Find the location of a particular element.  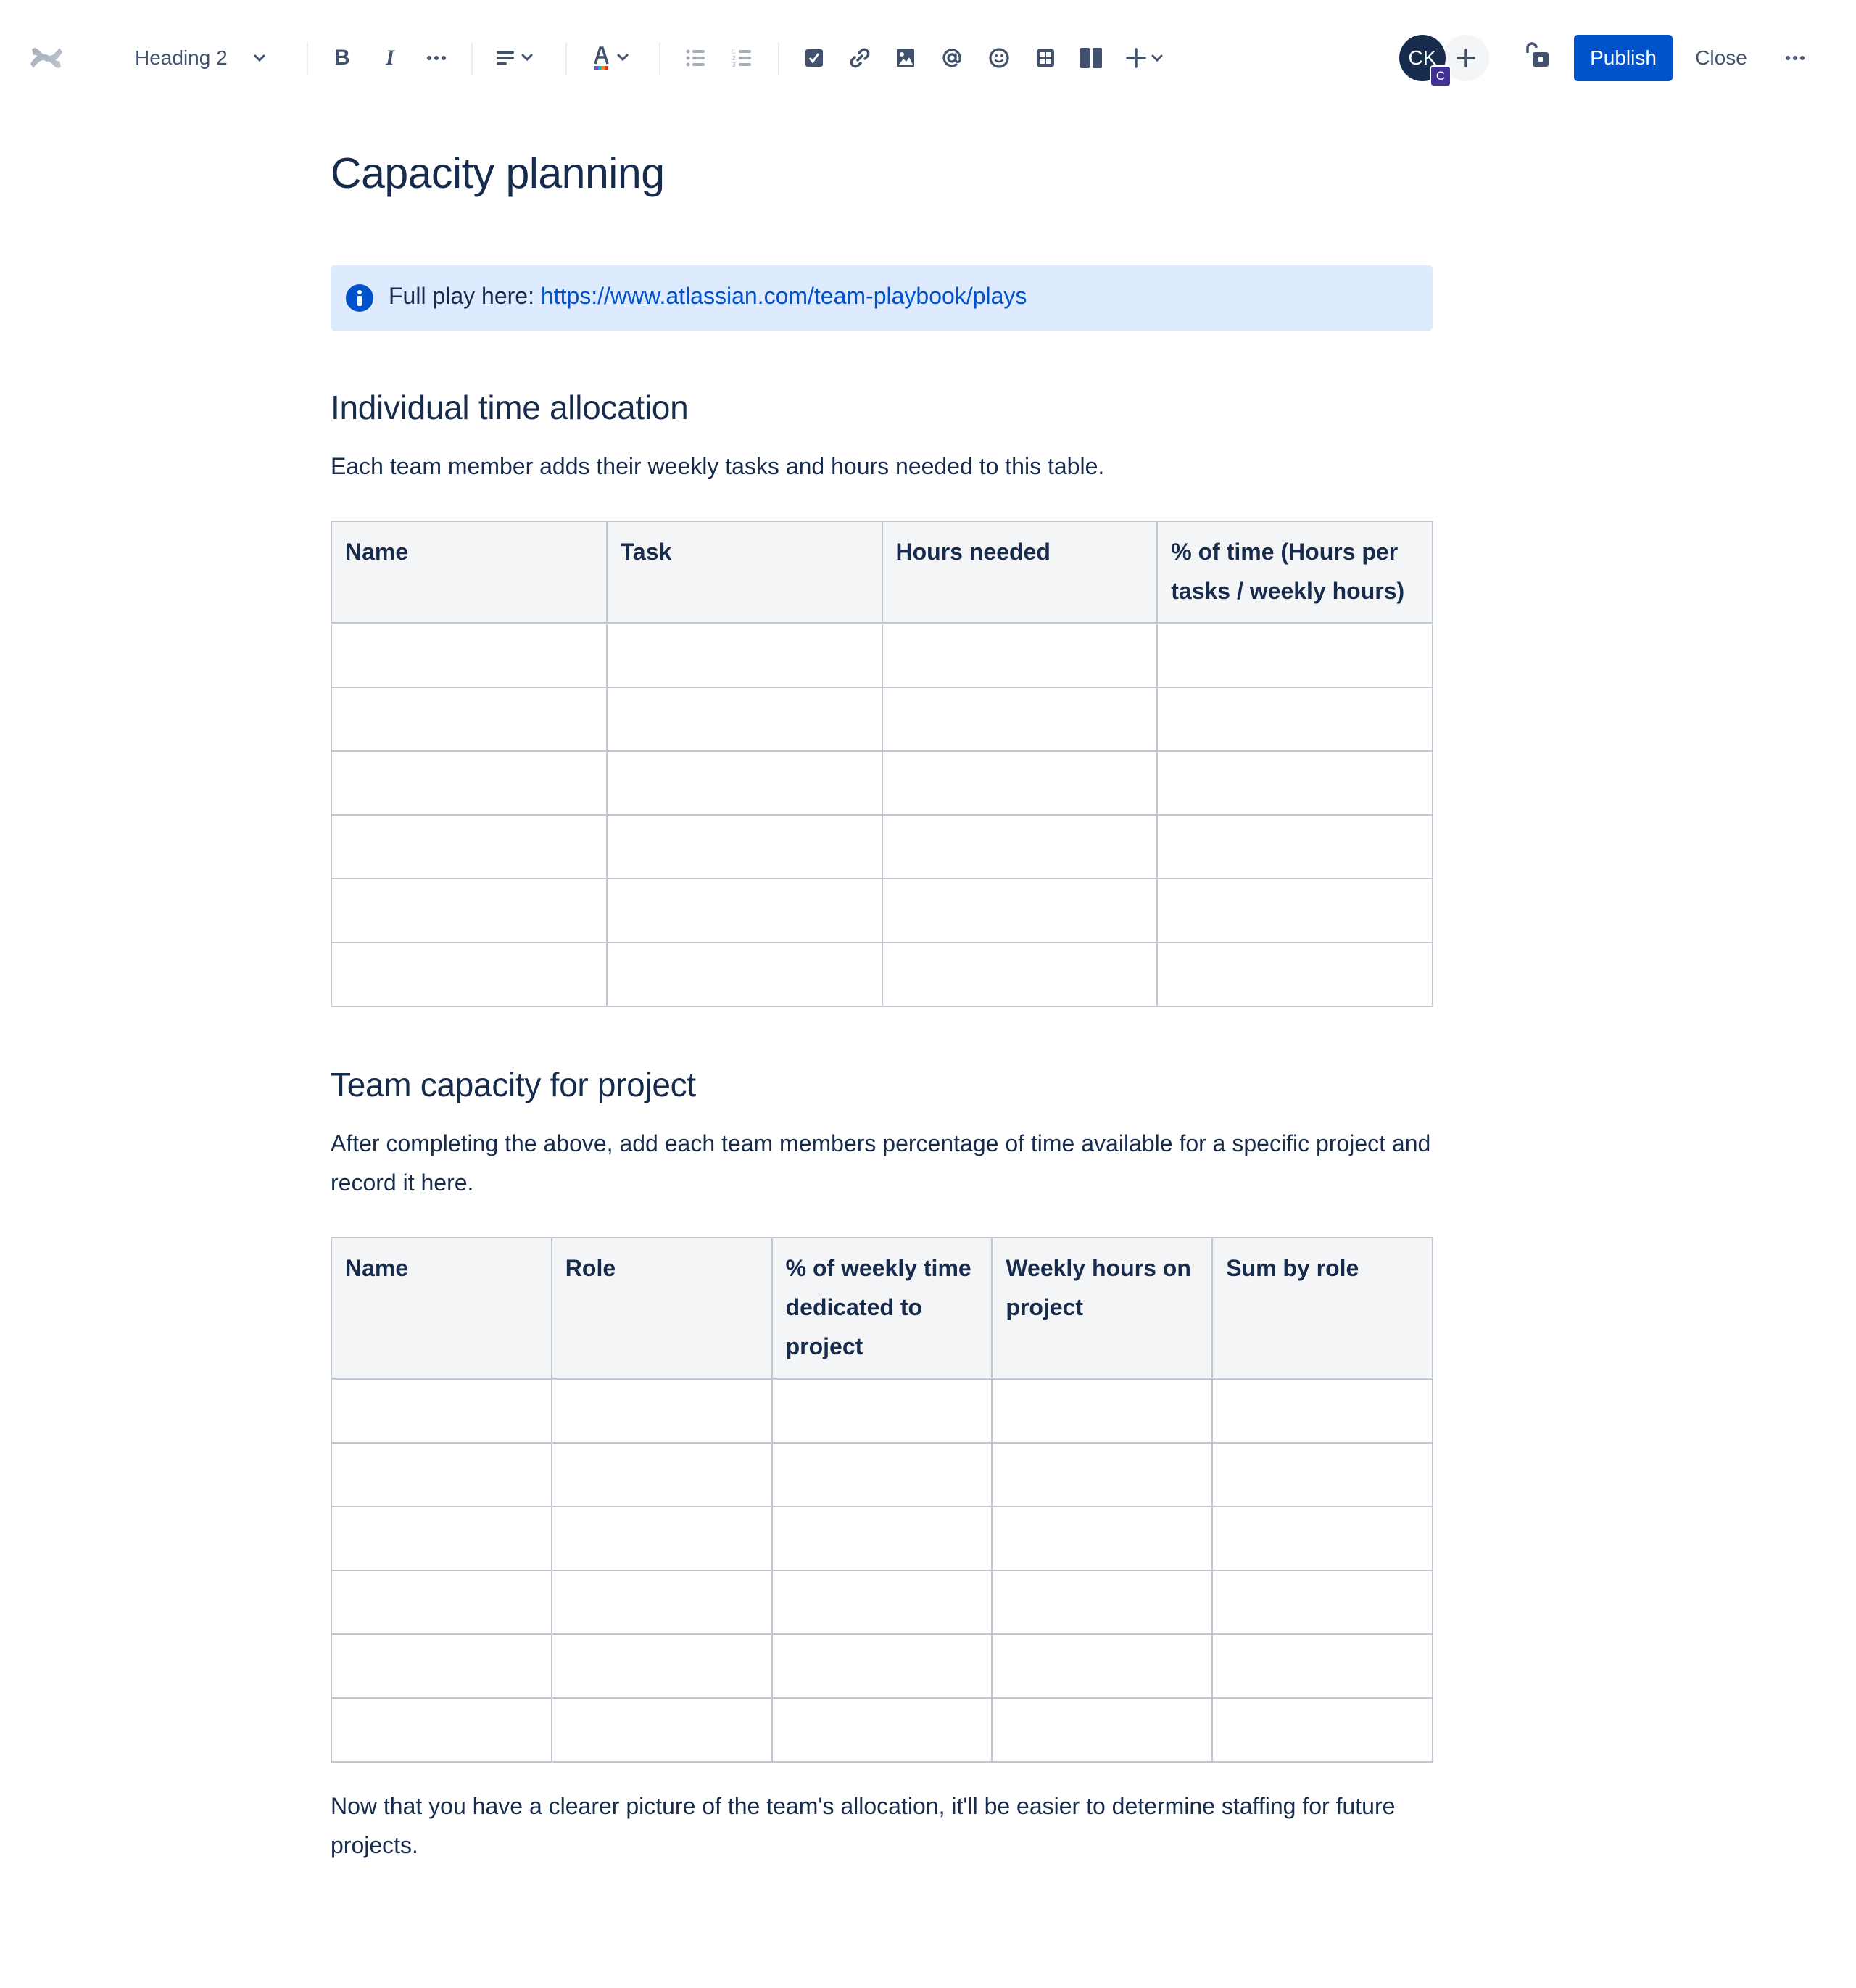

column-header-task: Task is located at coordinates (744, 572).